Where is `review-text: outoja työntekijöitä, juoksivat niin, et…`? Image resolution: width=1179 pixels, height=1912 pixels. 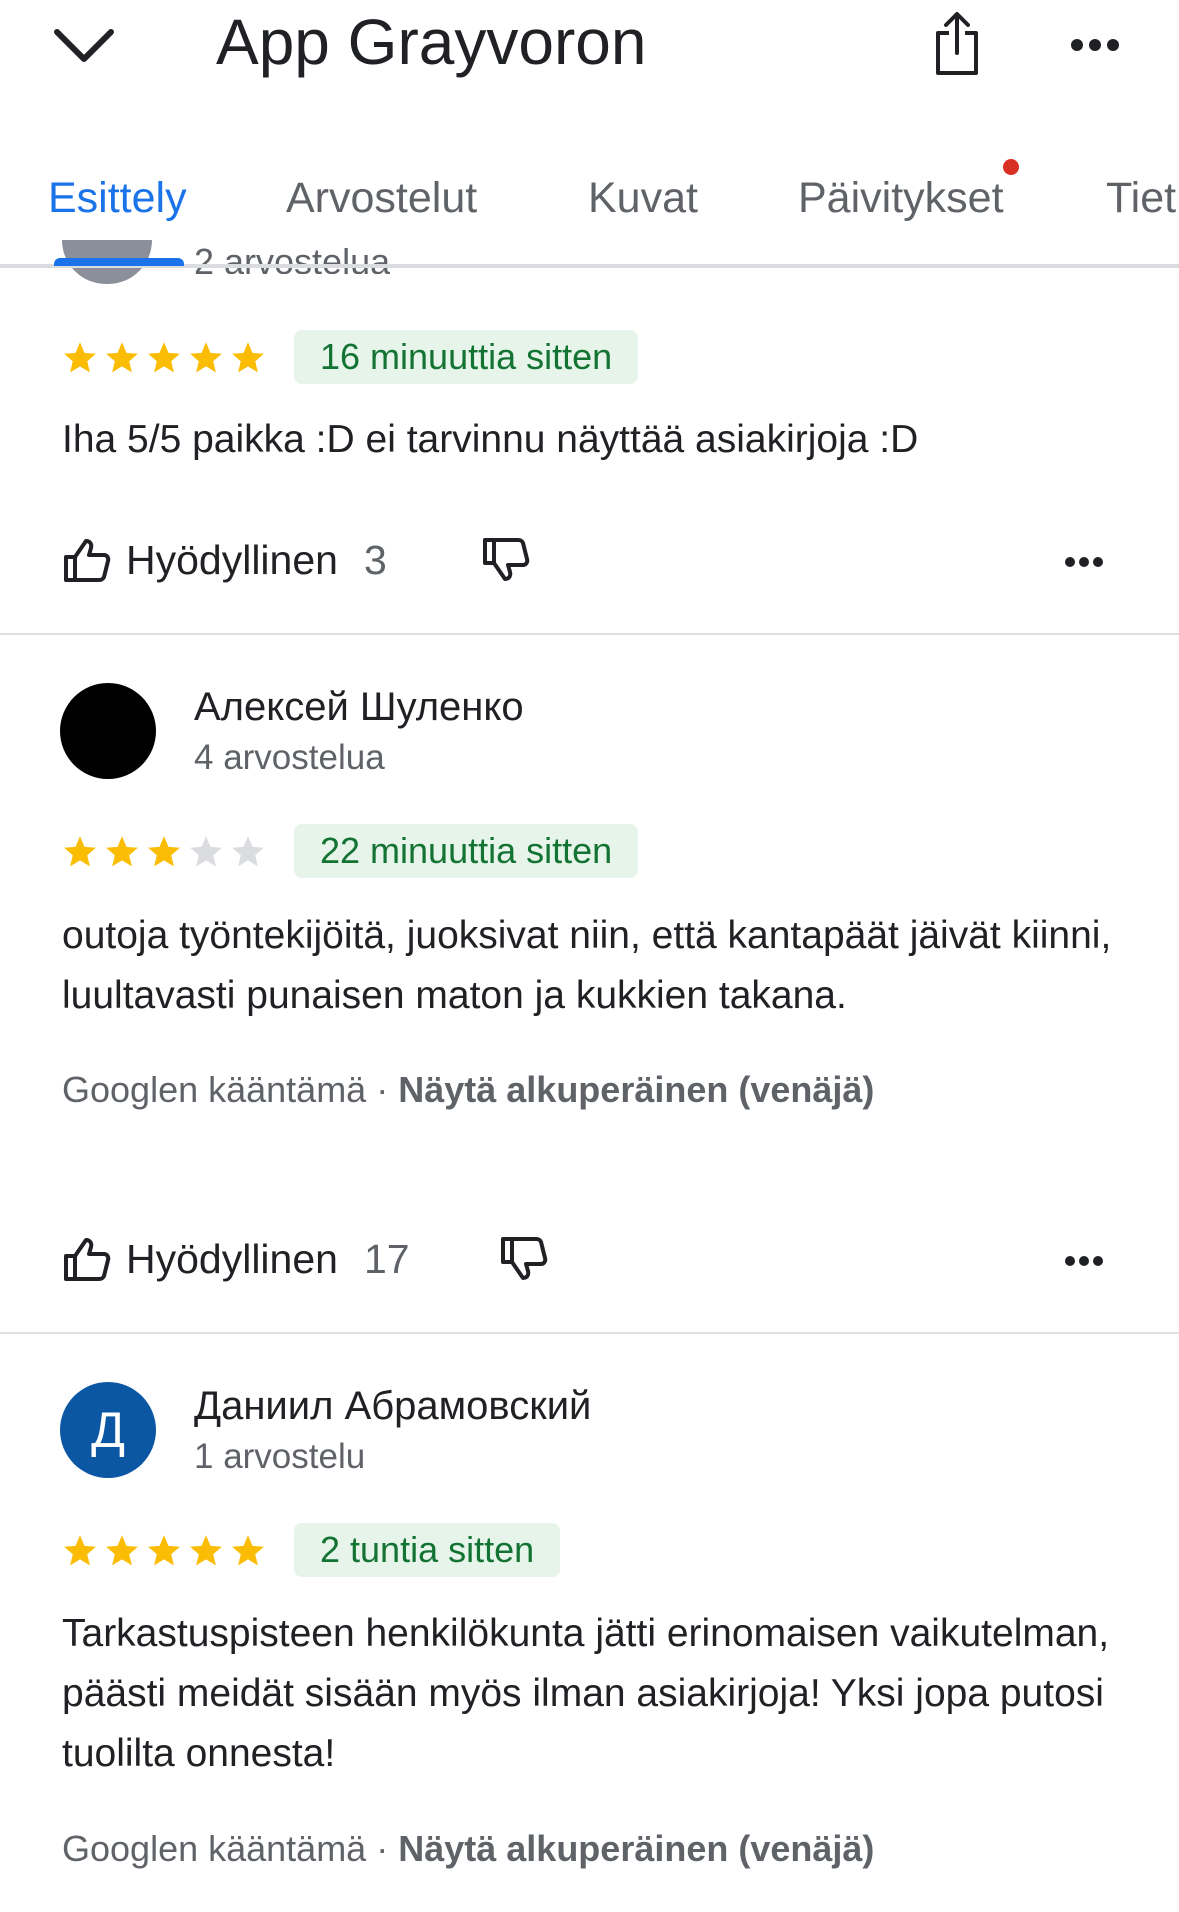 review-text: outoja työntekijöitä, juoksivat niin, et… is located at coordinates (587, 965).